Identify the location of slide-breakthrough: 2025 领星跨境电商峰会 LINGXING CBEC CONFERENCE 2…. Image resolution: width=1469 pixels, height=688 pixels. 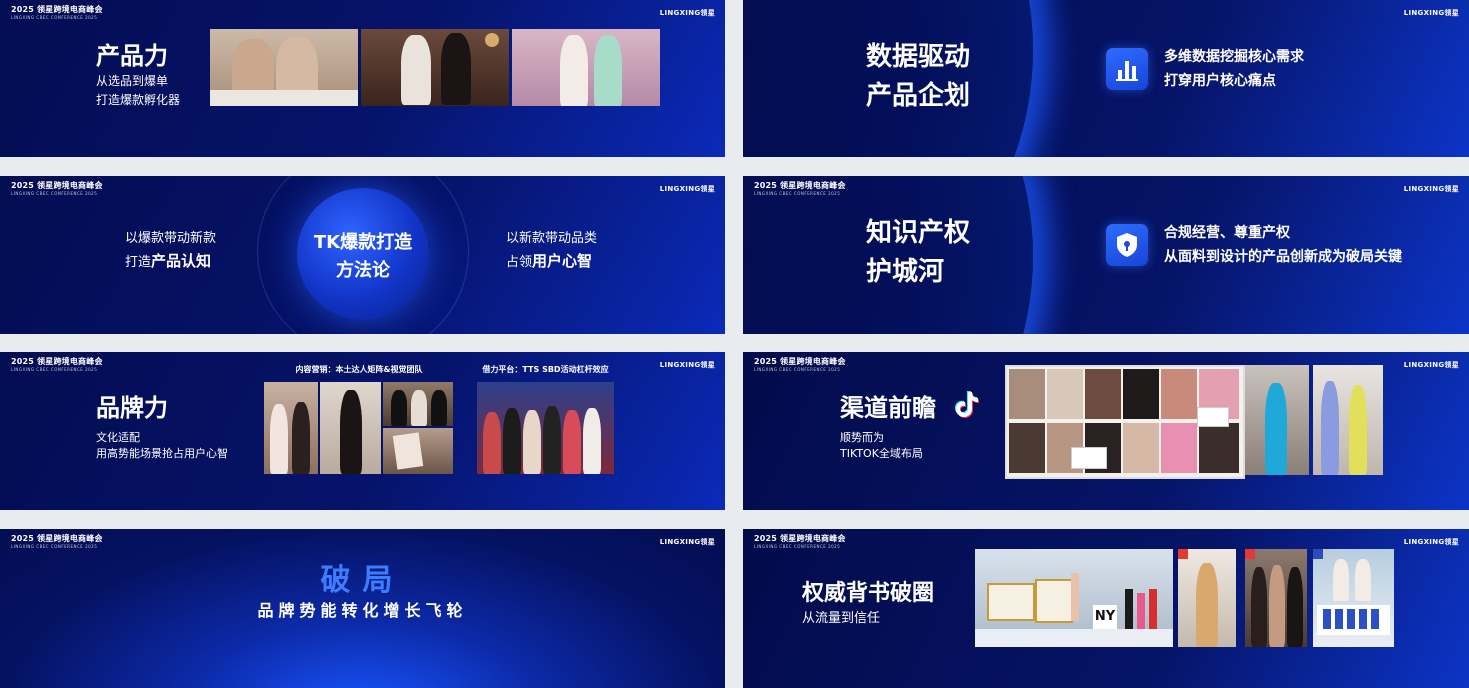
(362, 608).